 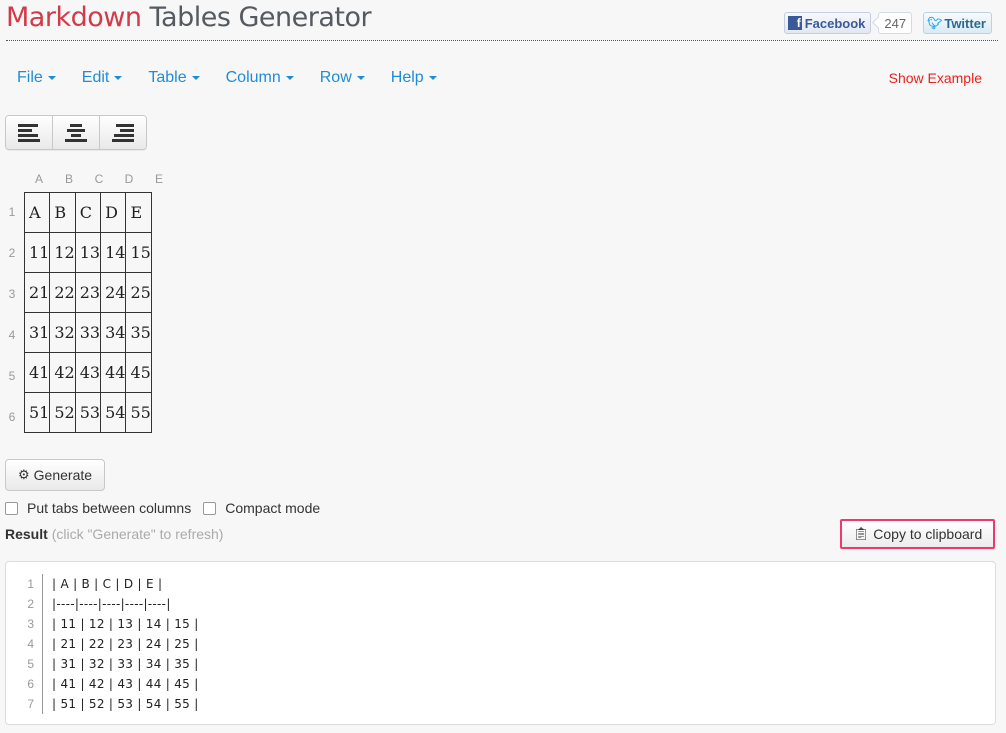 What do you see at coordinates (138, 292) in the screenshot?
I see `table-cell: 25` at bounding box center [138, 292].